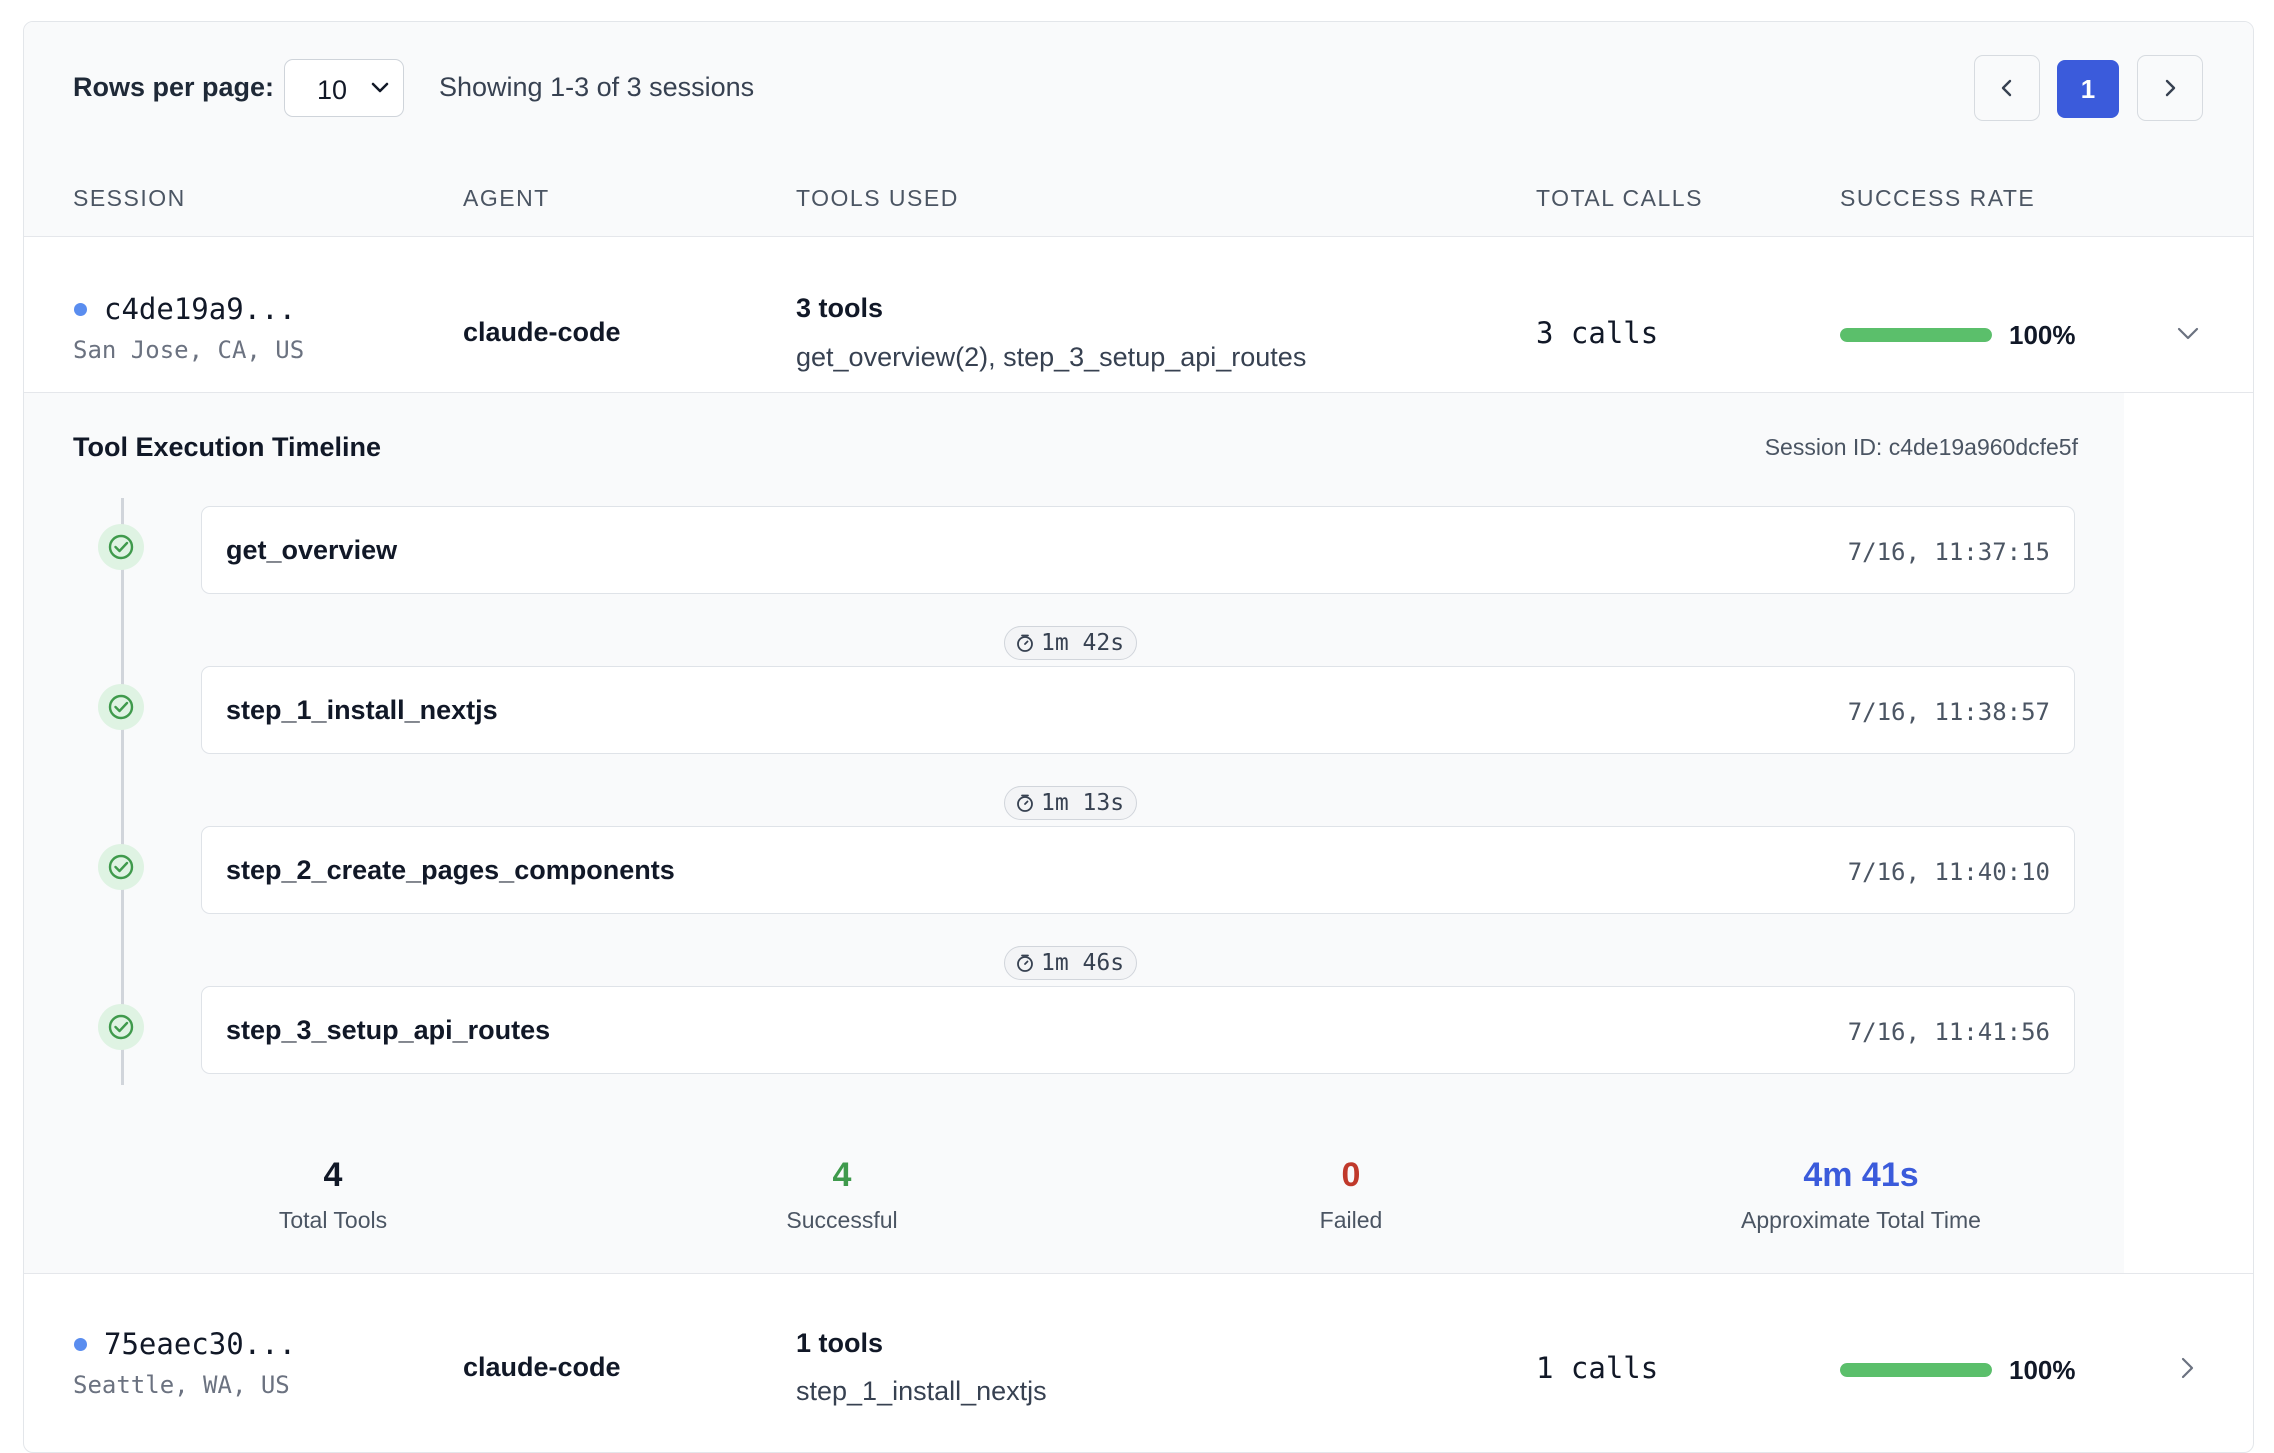 Image resolution: width=2274 pixels, height=1453 pixels. I want to click on step-time: 7/16, 11:41:56, so click(1948, 1032).